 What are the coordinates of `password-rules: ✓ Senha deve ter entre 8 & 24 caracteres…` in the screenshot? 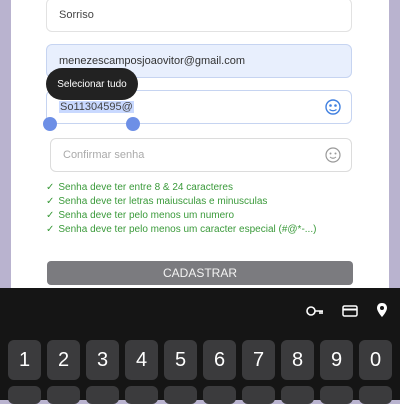 It's located at (206, 209).